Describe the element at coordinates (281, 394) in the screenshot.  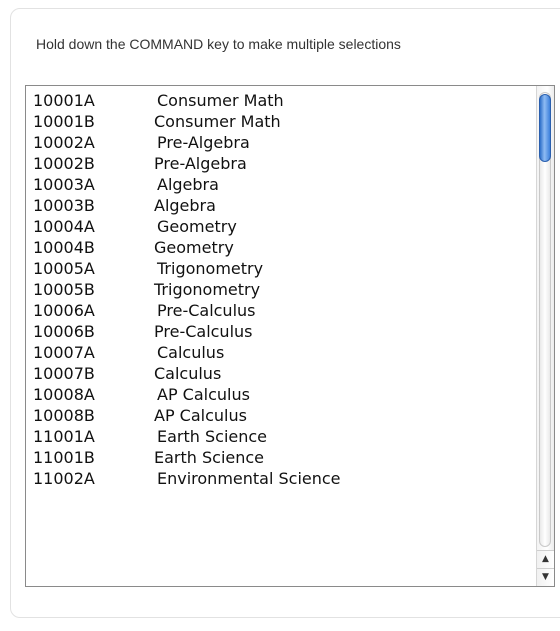
I see `list-option: 10008A AP Calculus` at that location.